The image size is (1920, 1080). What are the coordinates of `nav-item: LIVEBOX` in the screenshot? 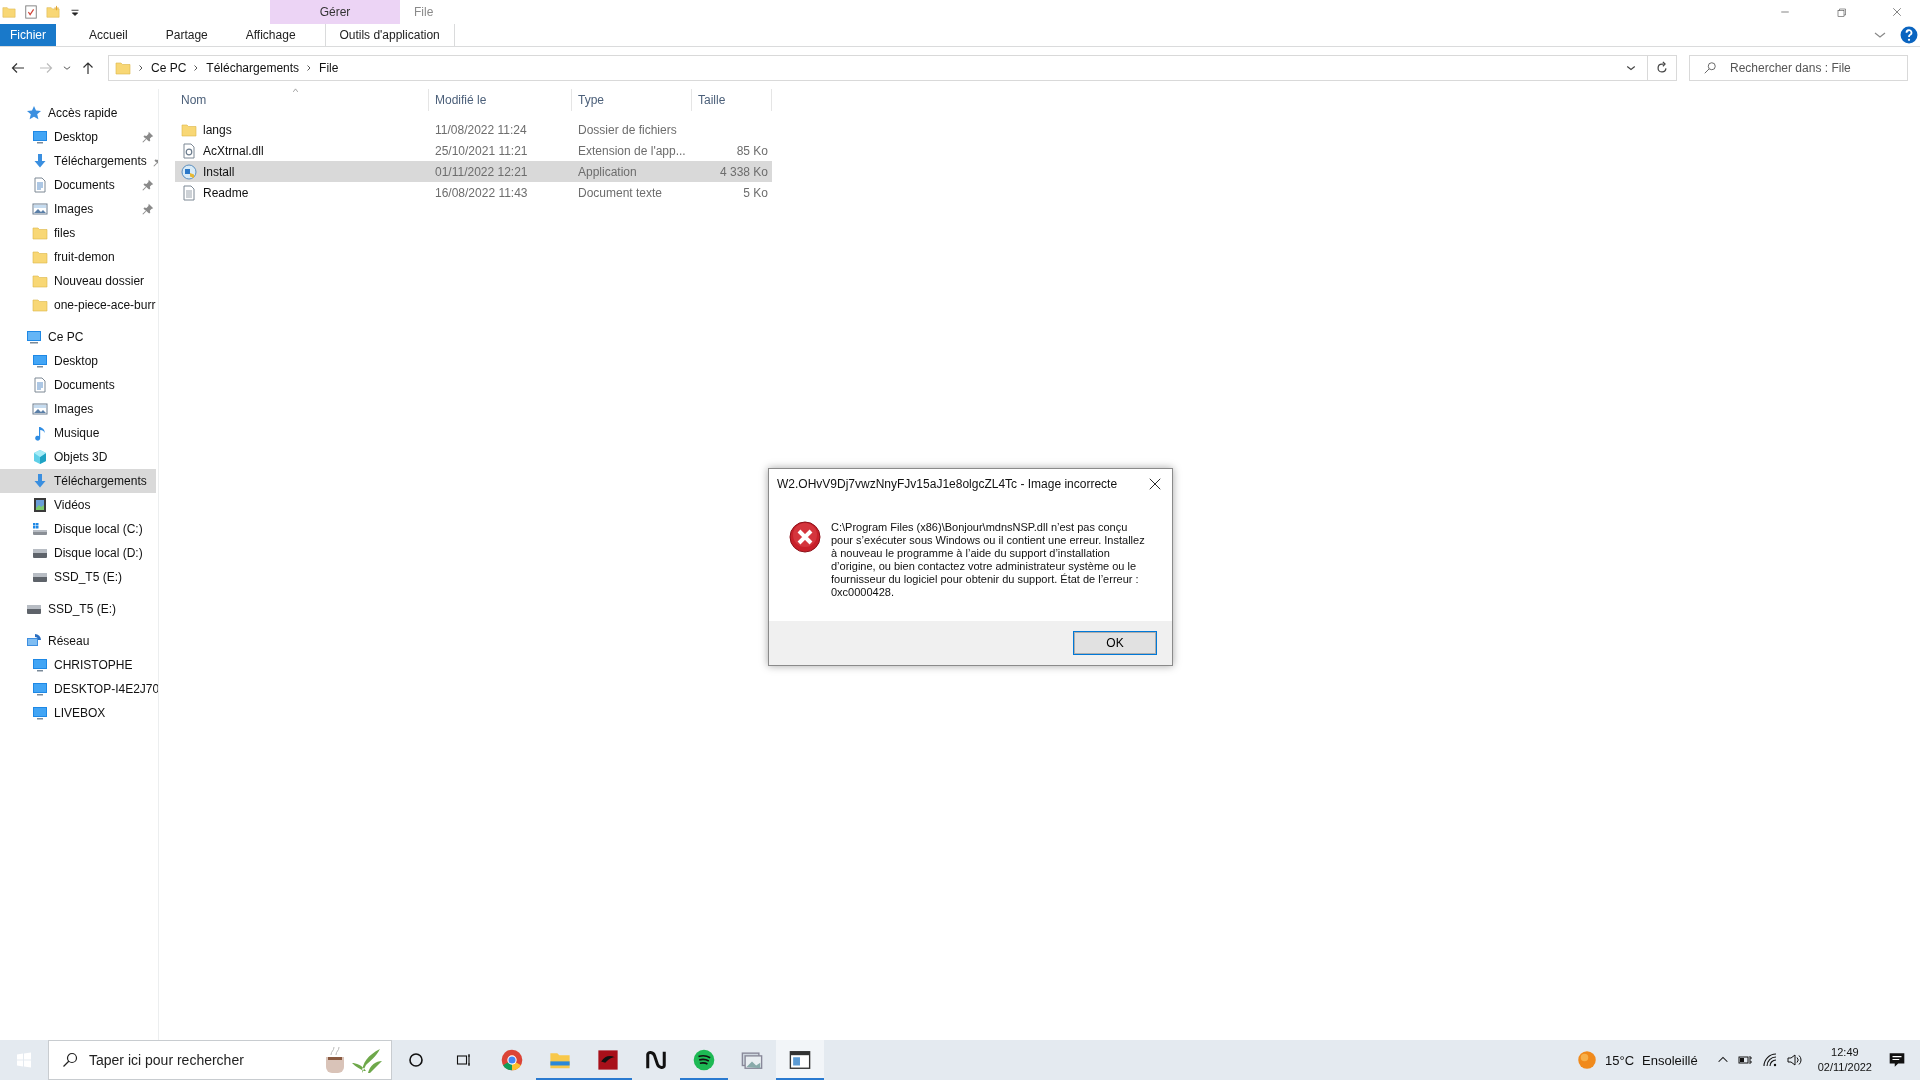 It's located at (79, 713).